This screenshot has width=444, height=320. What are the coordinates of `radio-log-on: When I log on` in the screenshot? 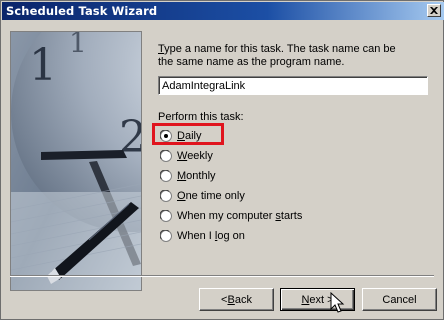 It's located at (202, 236).